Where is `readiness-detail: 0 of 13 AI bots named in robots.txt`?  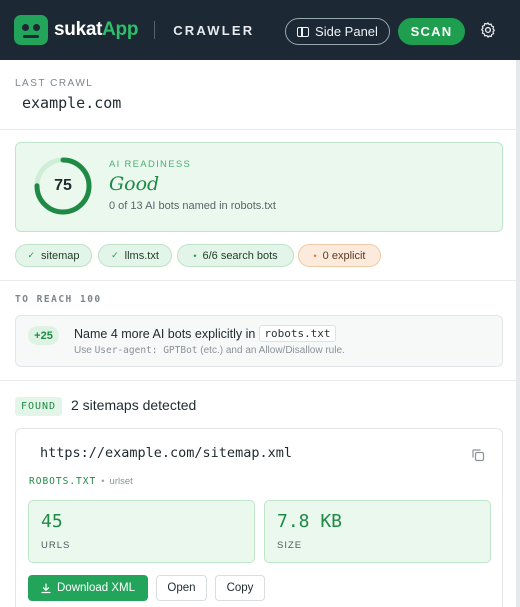
readiness-detail: 0 of 13 AI bots named in robots.txt is located at coordinates (192, 206).